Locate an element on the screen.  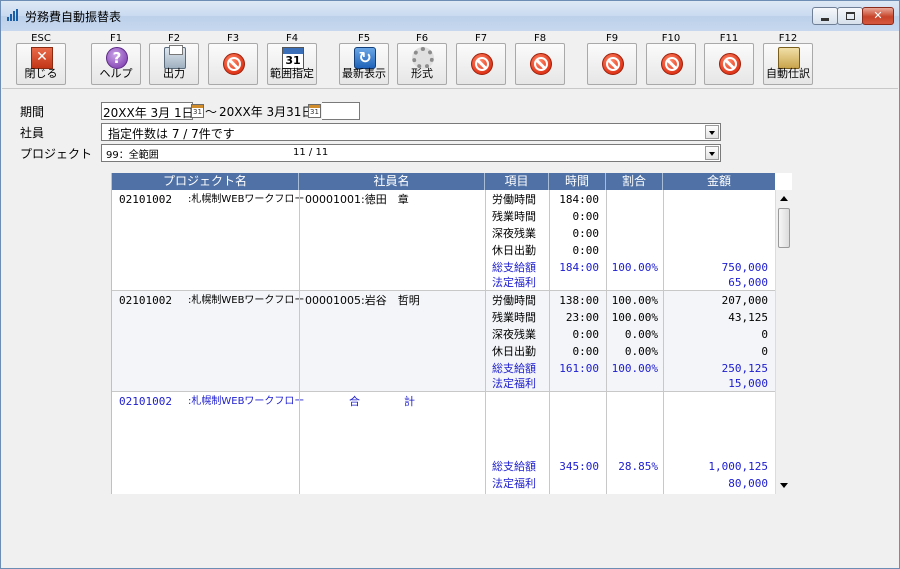
title-bar: 労務費自動振替表 ✕ is located at coordinates (450, 16).